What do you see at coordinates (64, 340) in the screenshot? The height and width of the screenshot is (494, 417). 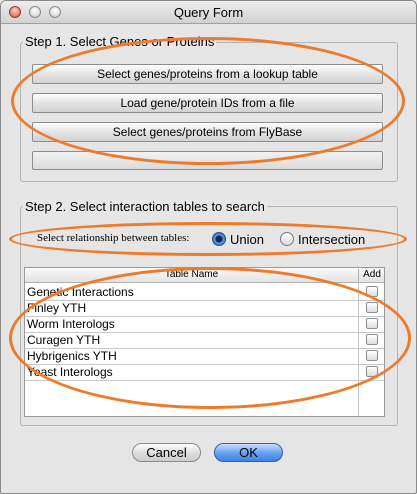 I see `table-name-cell: Curagen YTH` at bounding box center [64, 340].